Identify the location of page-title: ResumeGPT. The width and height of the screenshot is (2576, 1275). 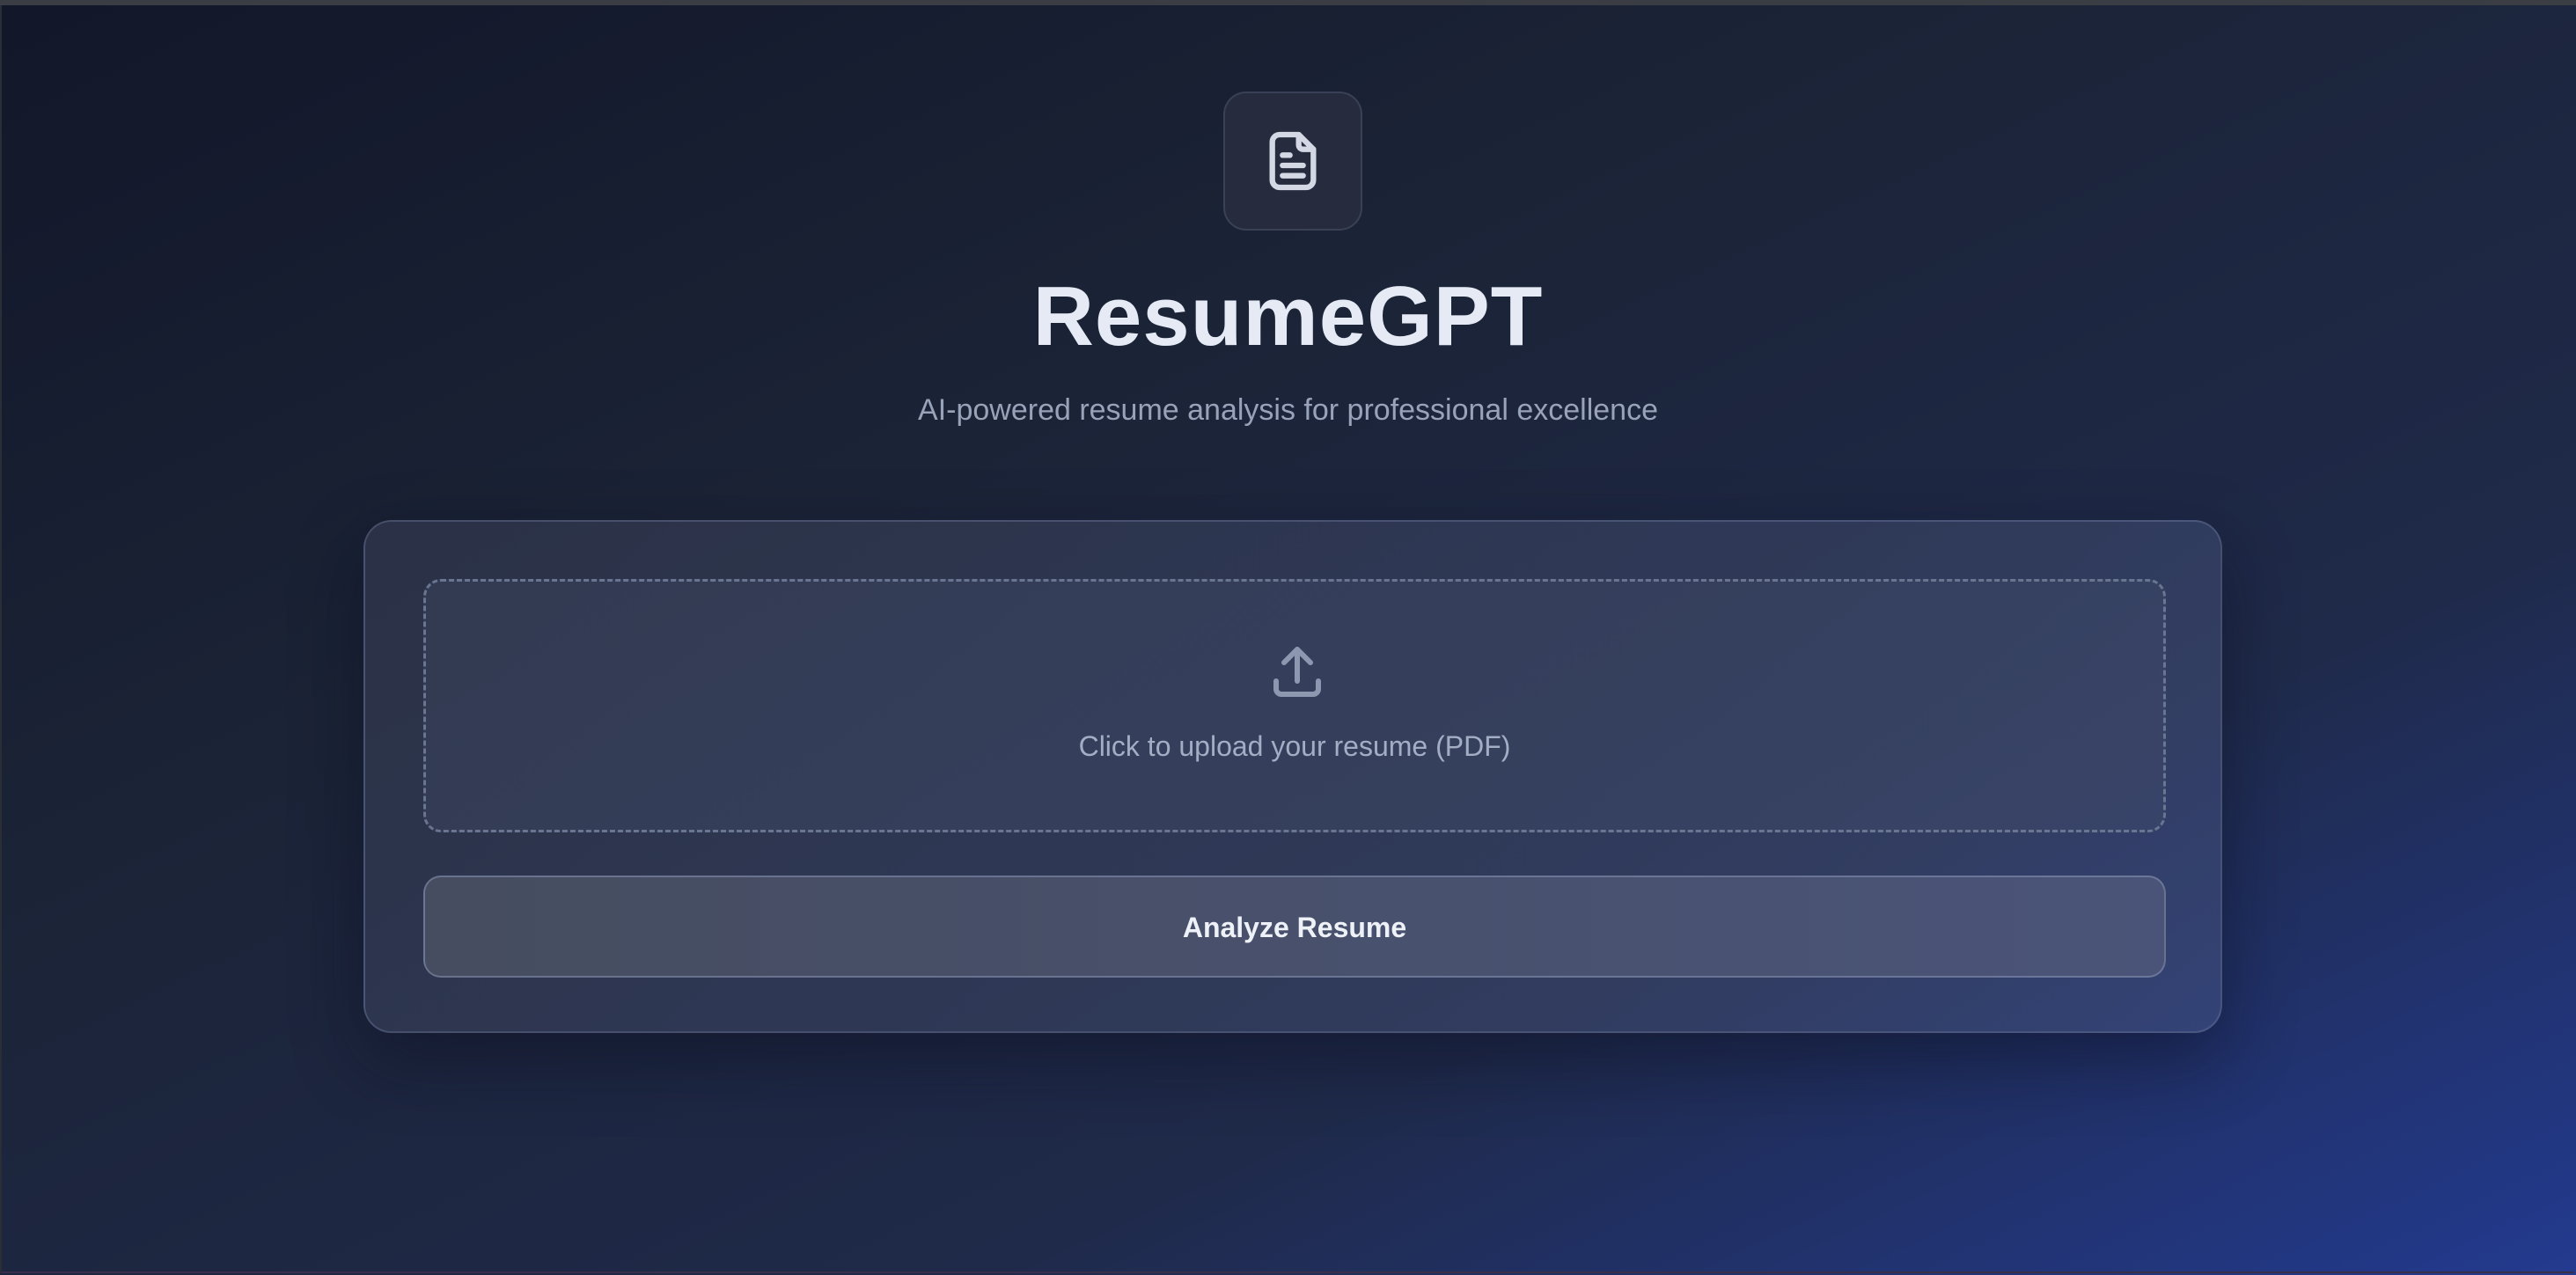
(1288, 316).